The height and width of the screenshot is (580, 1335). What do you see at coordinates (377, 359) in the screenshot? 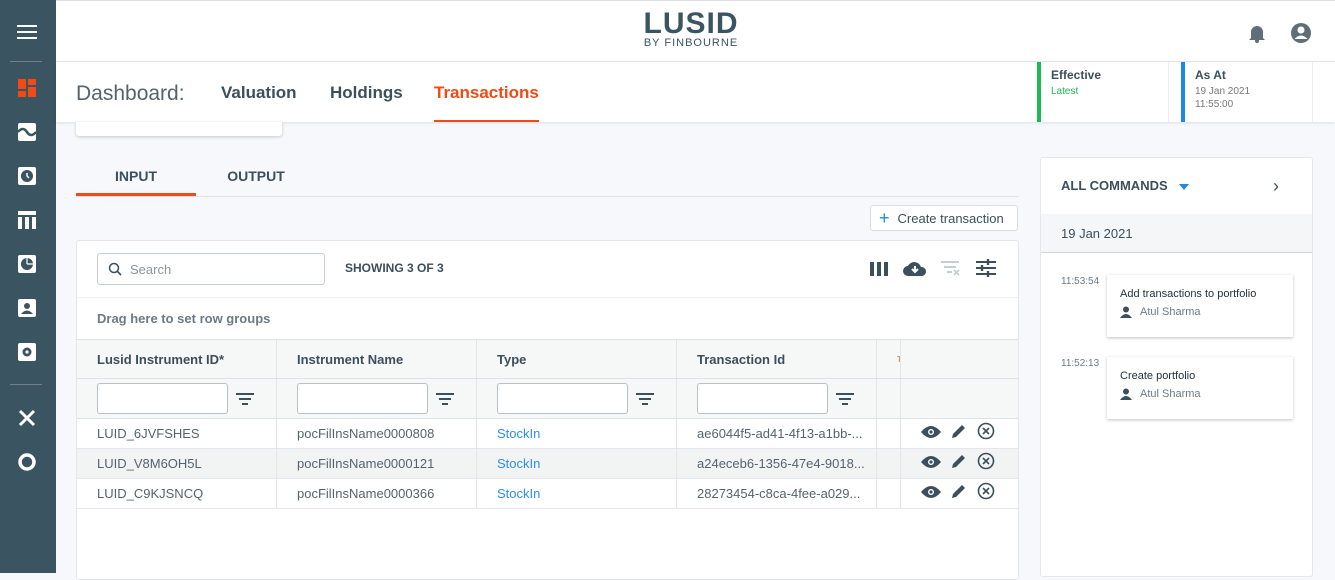
I see `column-header-instrument-name: Instrument Name` at bounding box center [377, 359].